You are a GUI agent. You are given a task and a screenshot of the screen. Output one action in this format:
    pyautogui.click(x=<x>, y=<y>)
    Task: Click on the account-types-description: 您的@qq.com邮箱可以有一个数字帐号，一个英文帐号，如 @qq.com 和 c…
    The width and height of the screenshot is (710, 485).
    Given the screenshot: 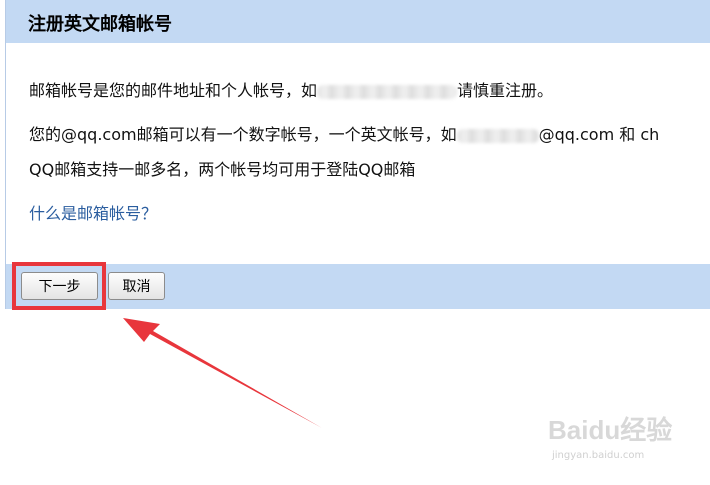 What is the action you would take?
    pyautogui.click(x=344, y=133)
    